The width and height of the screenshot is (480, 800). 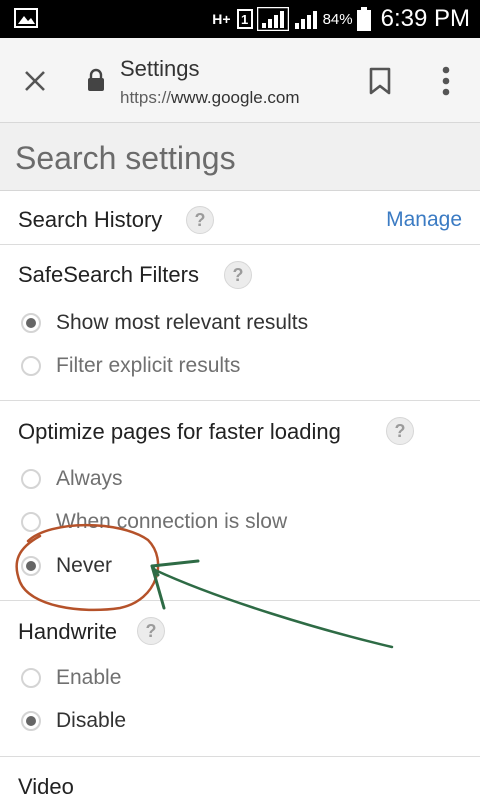 I want to click on url-display: https://www.google.com, so click(x=210, y=98).